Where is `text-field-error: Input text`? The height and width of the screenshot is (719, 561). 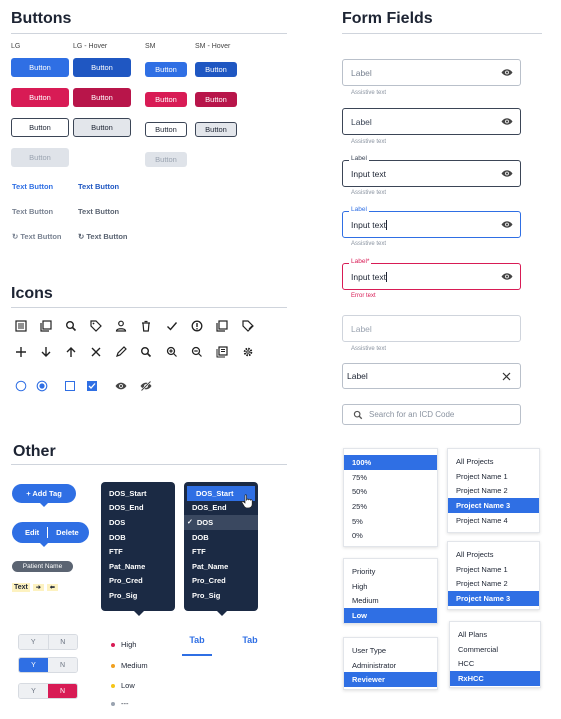 text-field-error: Input text is located at coordinates (431, 276).